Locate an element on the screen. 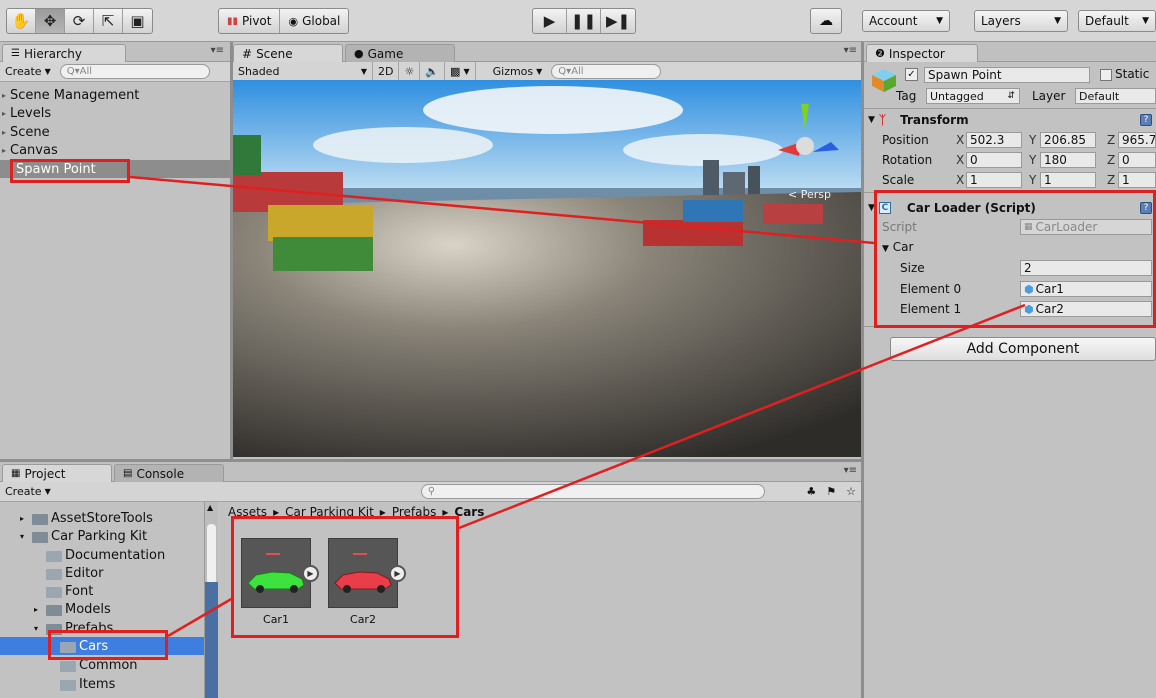 The image size is (1156, 698). tree-item-documentation: Documentation is located at coordinates (105, 555).